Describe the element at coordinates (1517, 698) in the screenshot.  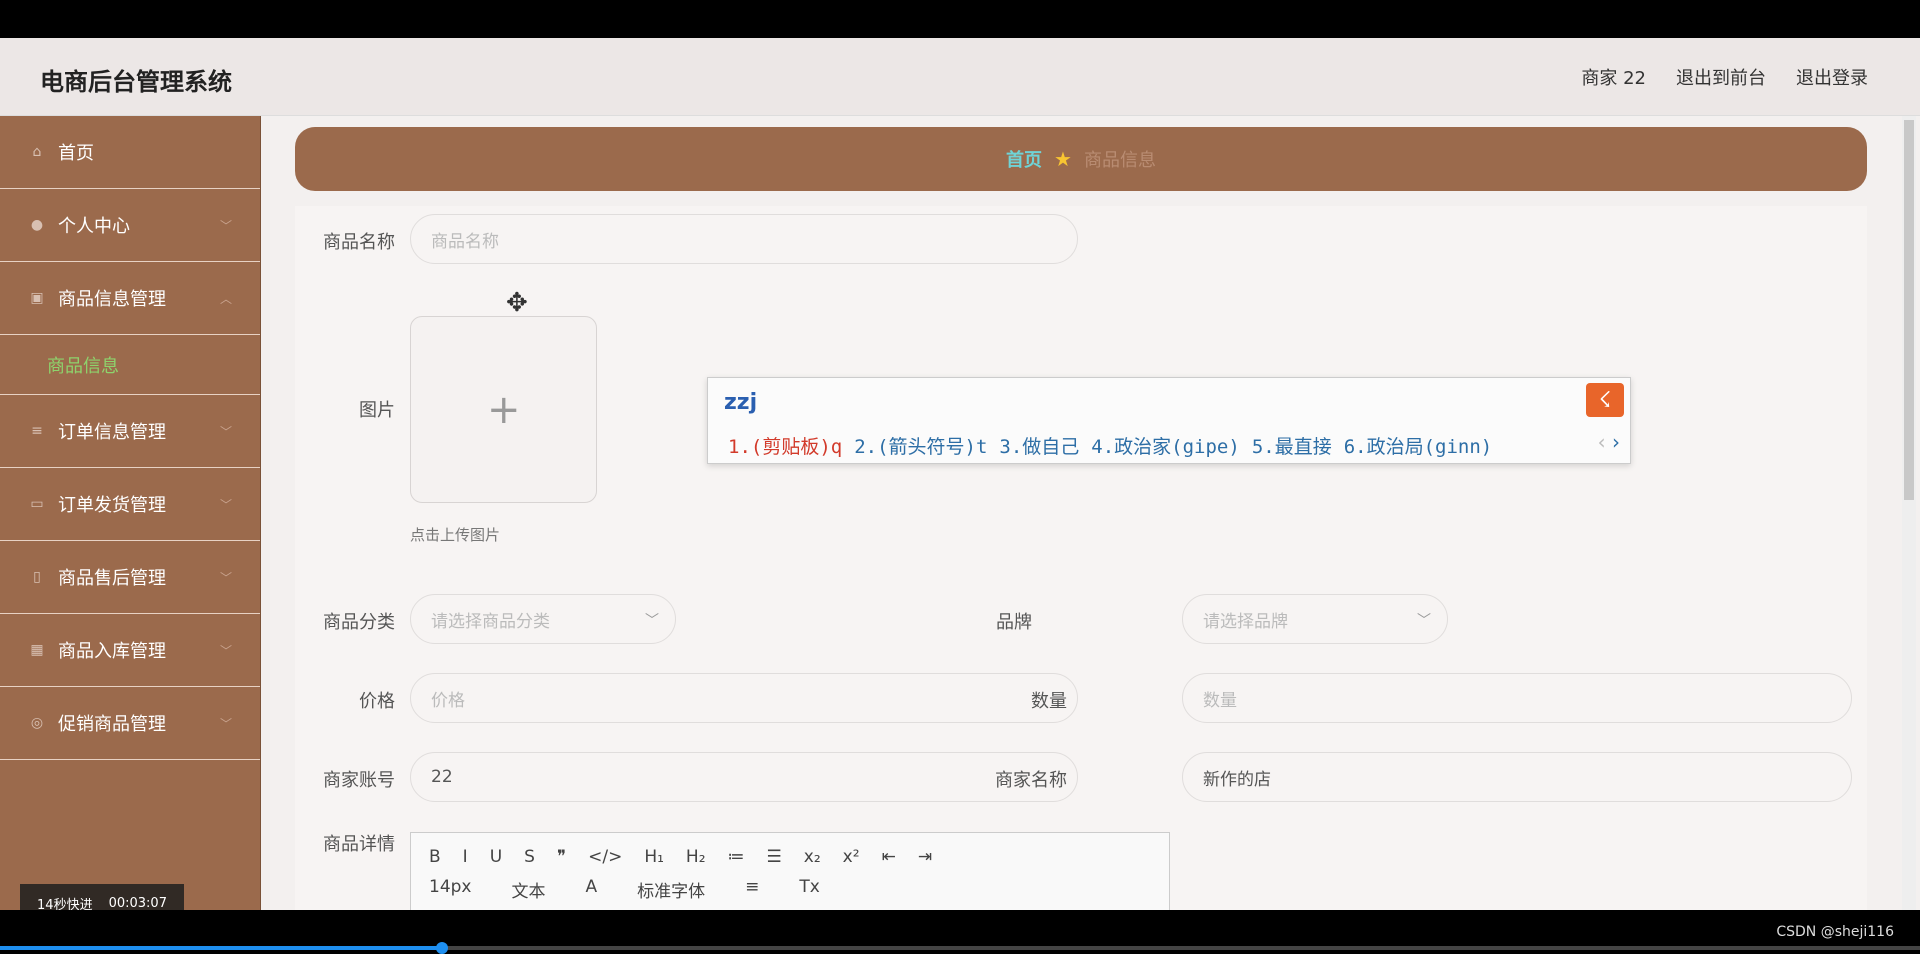
I see `qty-input: 数量` at that location.